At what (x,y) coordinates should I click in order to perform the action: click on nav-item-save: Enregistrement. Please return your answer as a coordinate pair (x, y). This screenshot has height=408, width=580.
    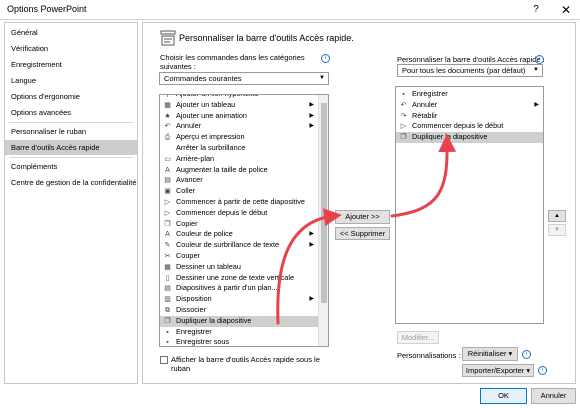
    Looking at the image, I should click on (71, 64).